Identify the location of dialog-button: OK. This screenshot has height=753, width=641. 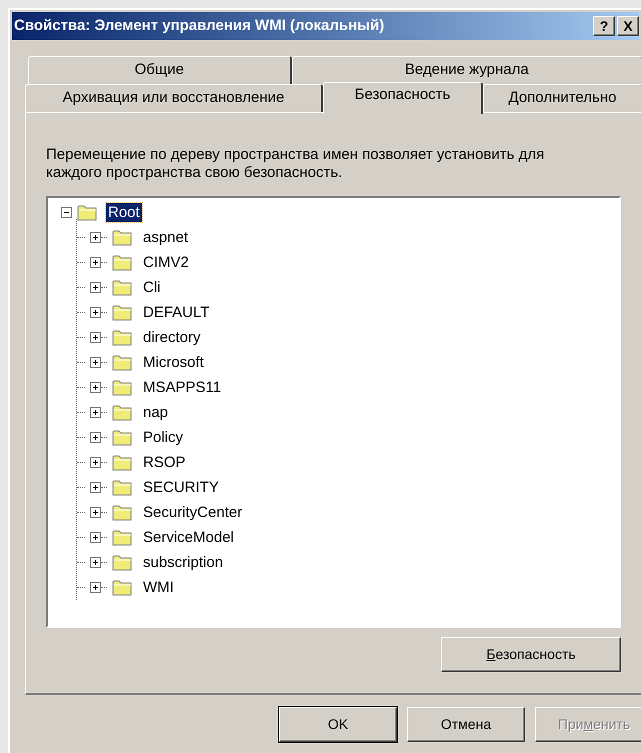
(338, 724).